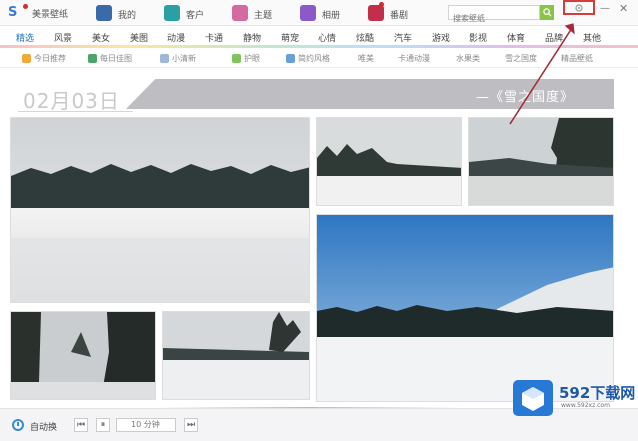  I want to click on notification-dot, so click(381, 4).